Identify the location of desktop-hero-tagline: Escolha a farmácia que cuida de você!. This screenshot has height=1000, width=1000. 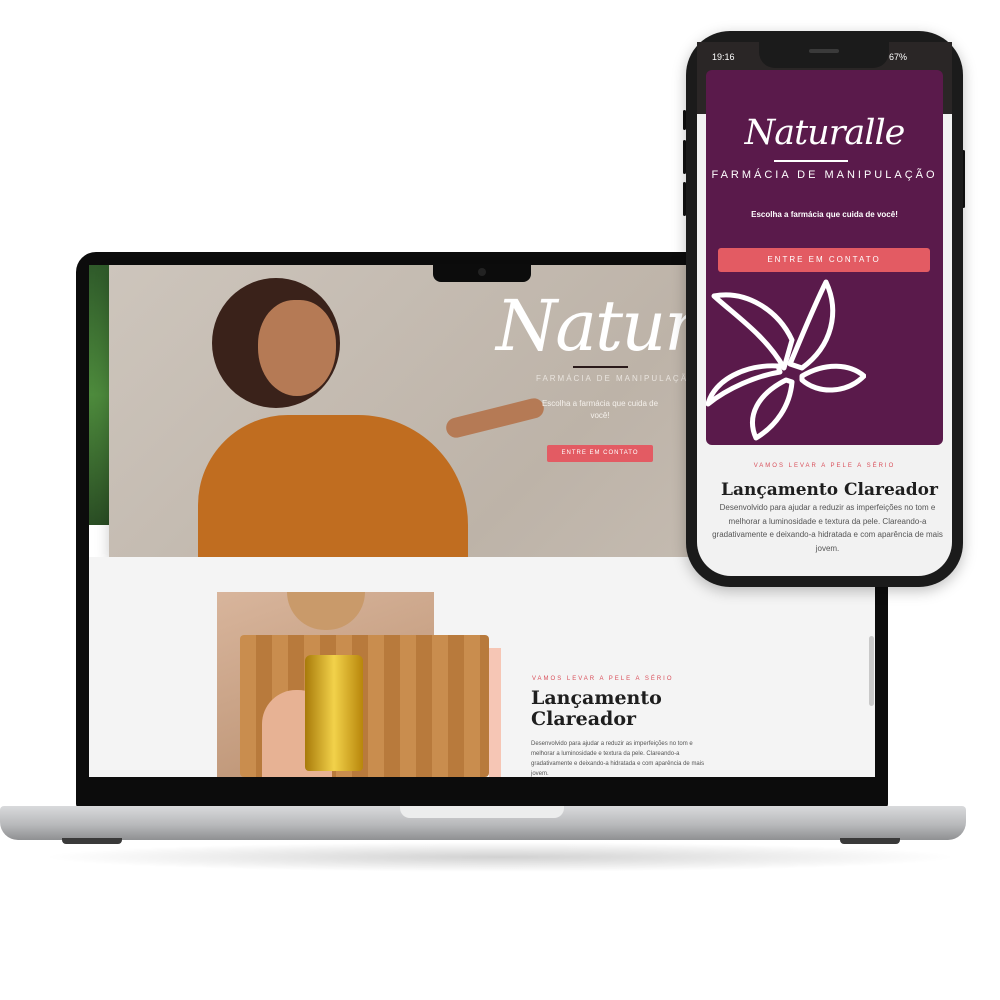
(600, 409).